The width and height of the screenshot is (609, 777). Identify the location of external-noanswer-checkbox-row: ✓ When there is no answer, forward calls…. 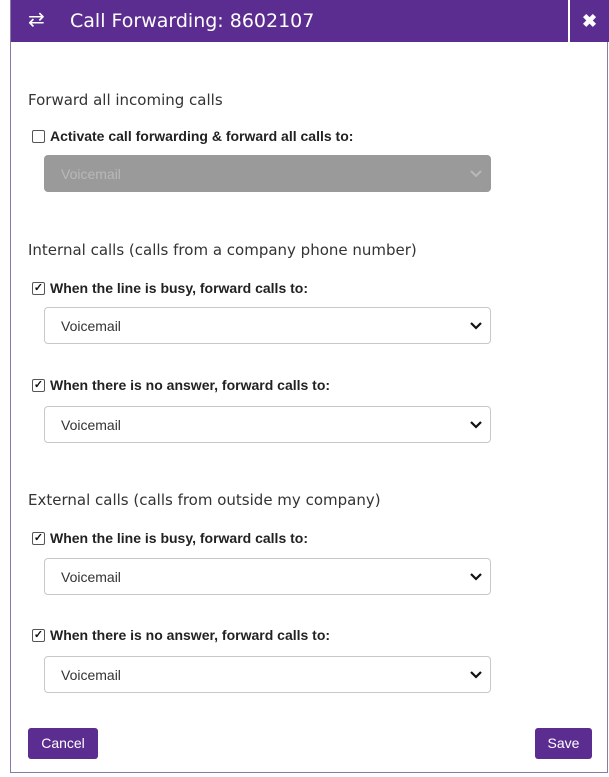
(181, 635).